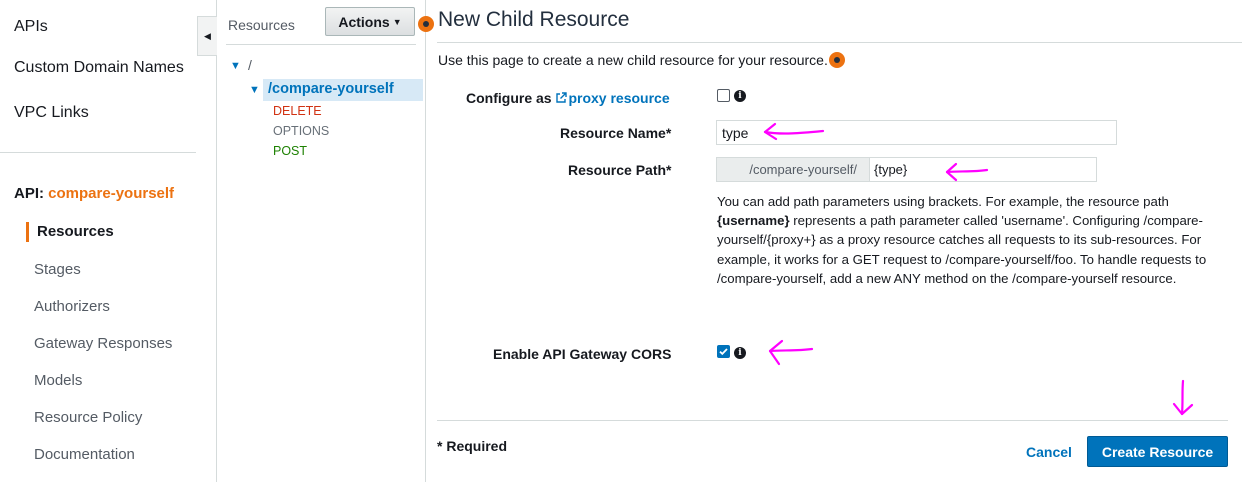 Image resolution: width=1242 pixels, height=482 pixels. What do you see at coordinates (839, 42) in the screenshot?
I see `title-divider` at bounding box center [839, 42].